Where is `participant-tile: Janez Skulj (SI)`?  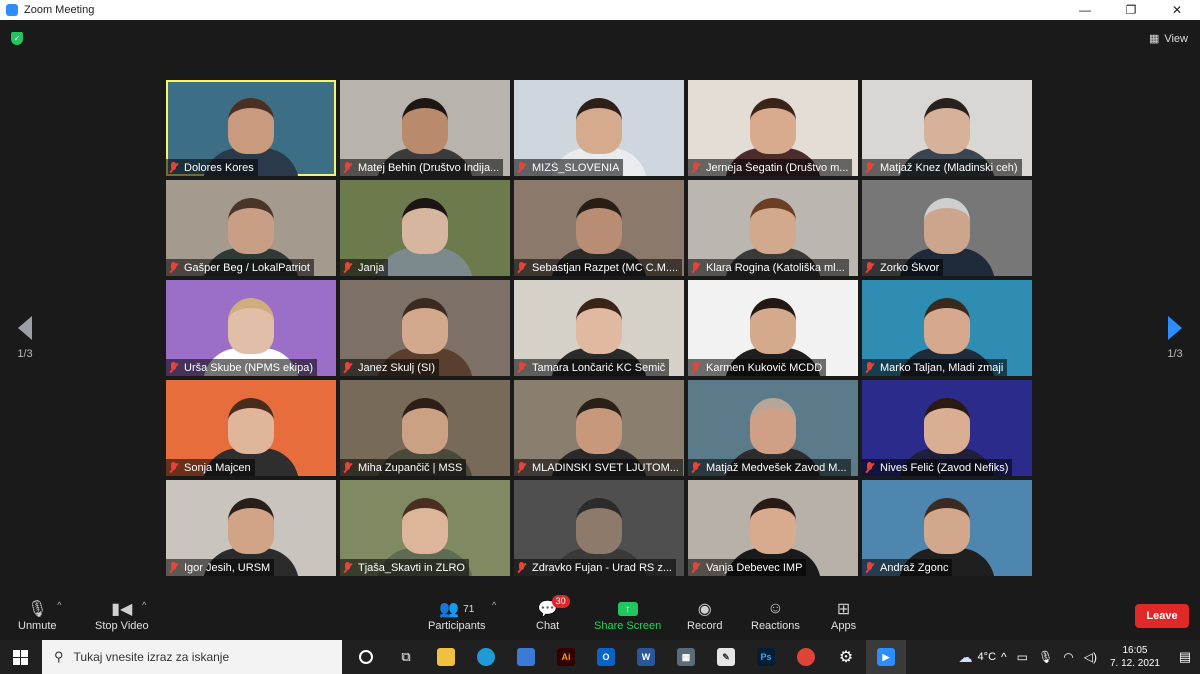
participant-tile: Janez Skulj (SI) is located at coordinates (425, 328).